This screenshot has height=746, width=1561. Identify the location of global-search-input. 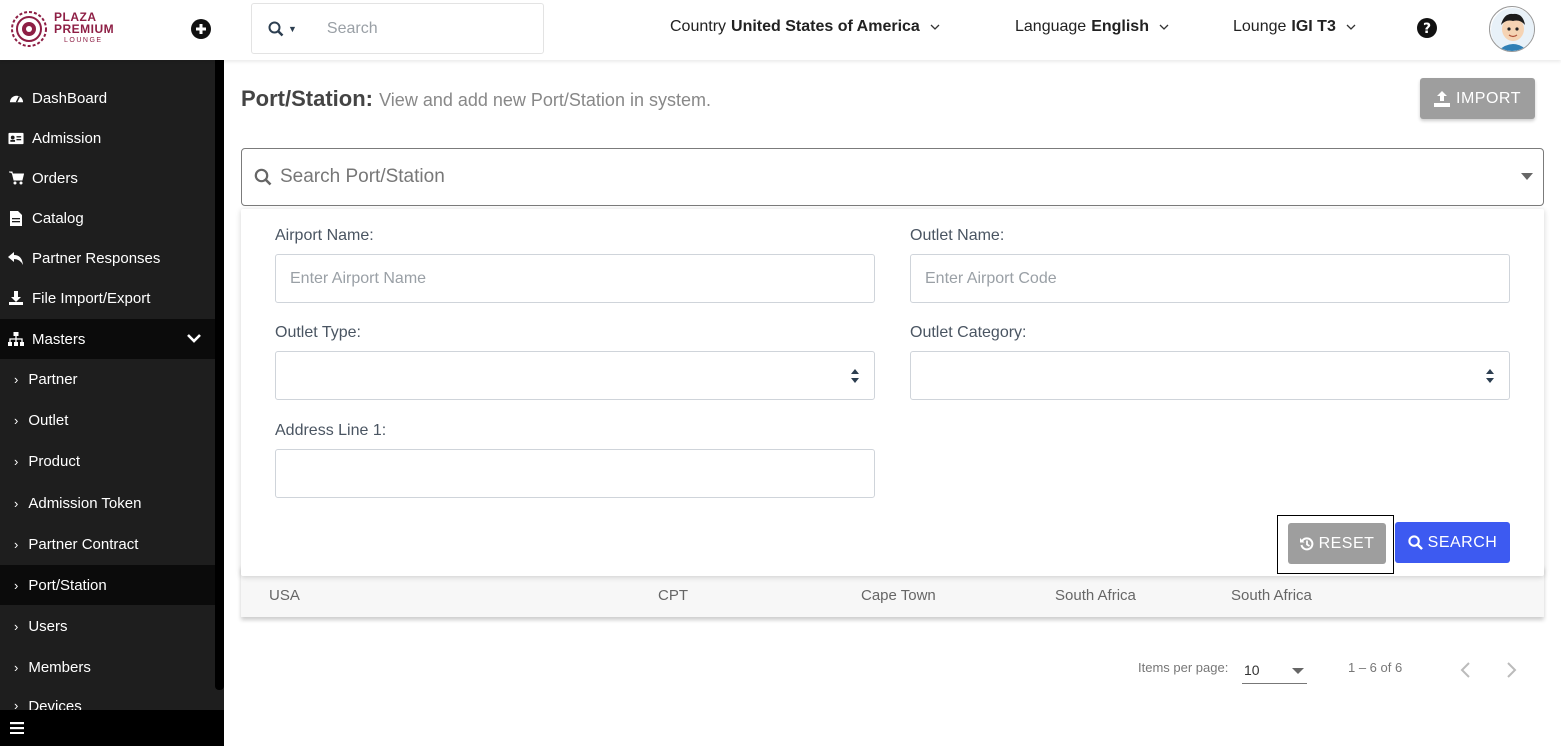
(416, 28).